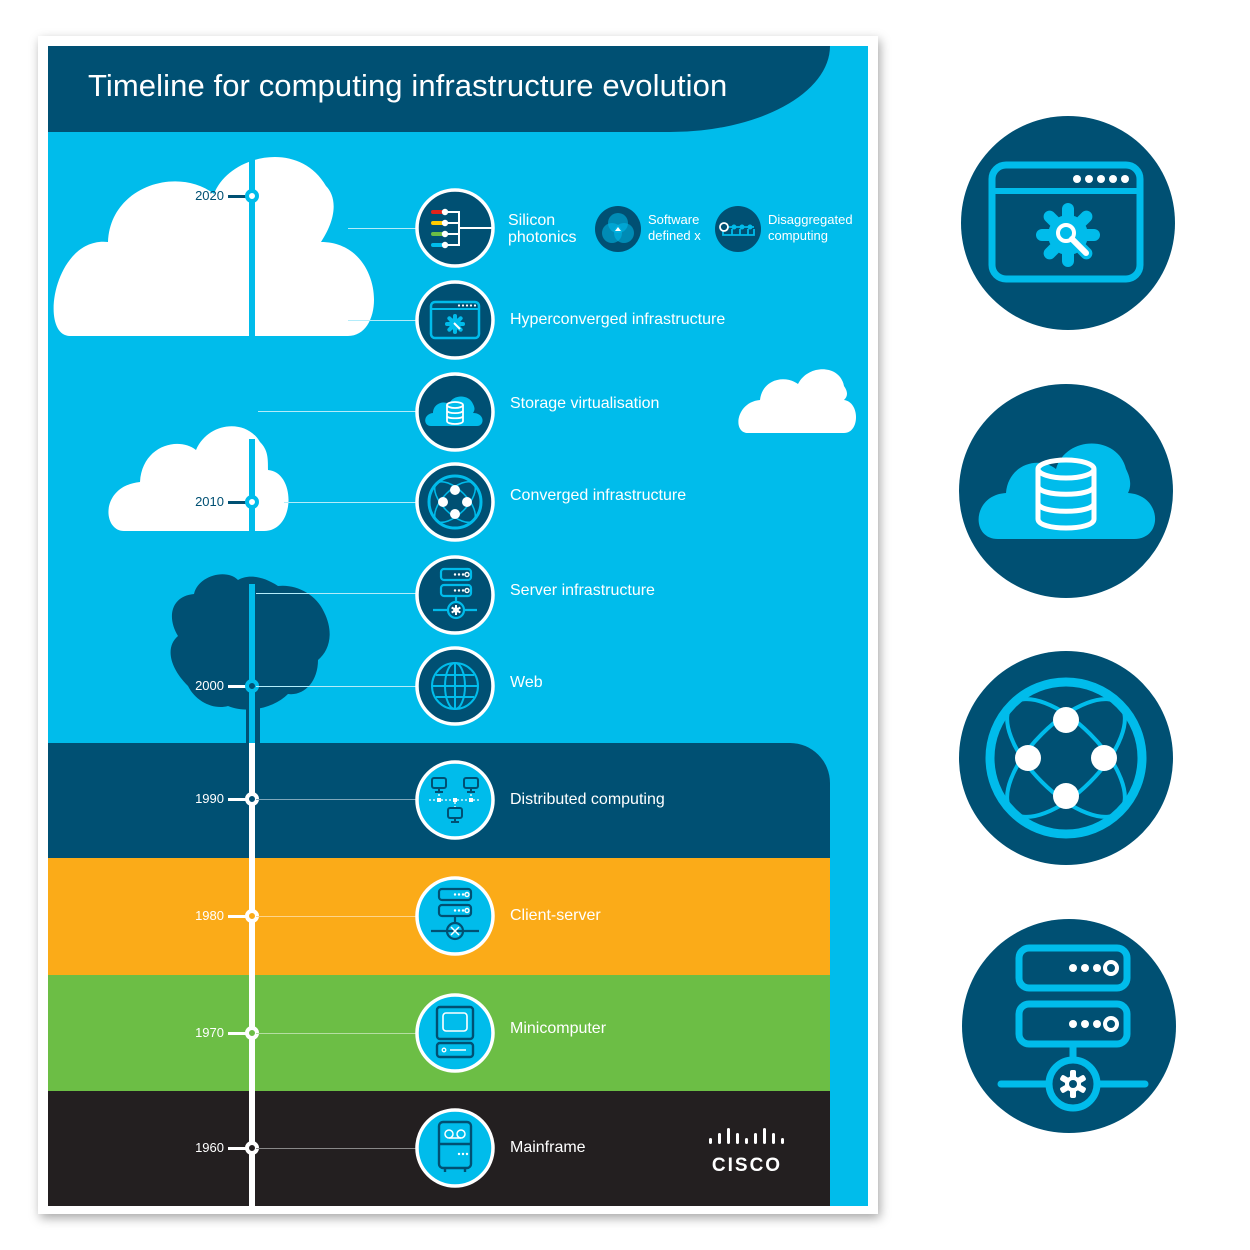  What do you see at coordinates (1066, 491) in the screenshot?
I see `side-storage-cloud-icon` at bounding box center [1066, 491].